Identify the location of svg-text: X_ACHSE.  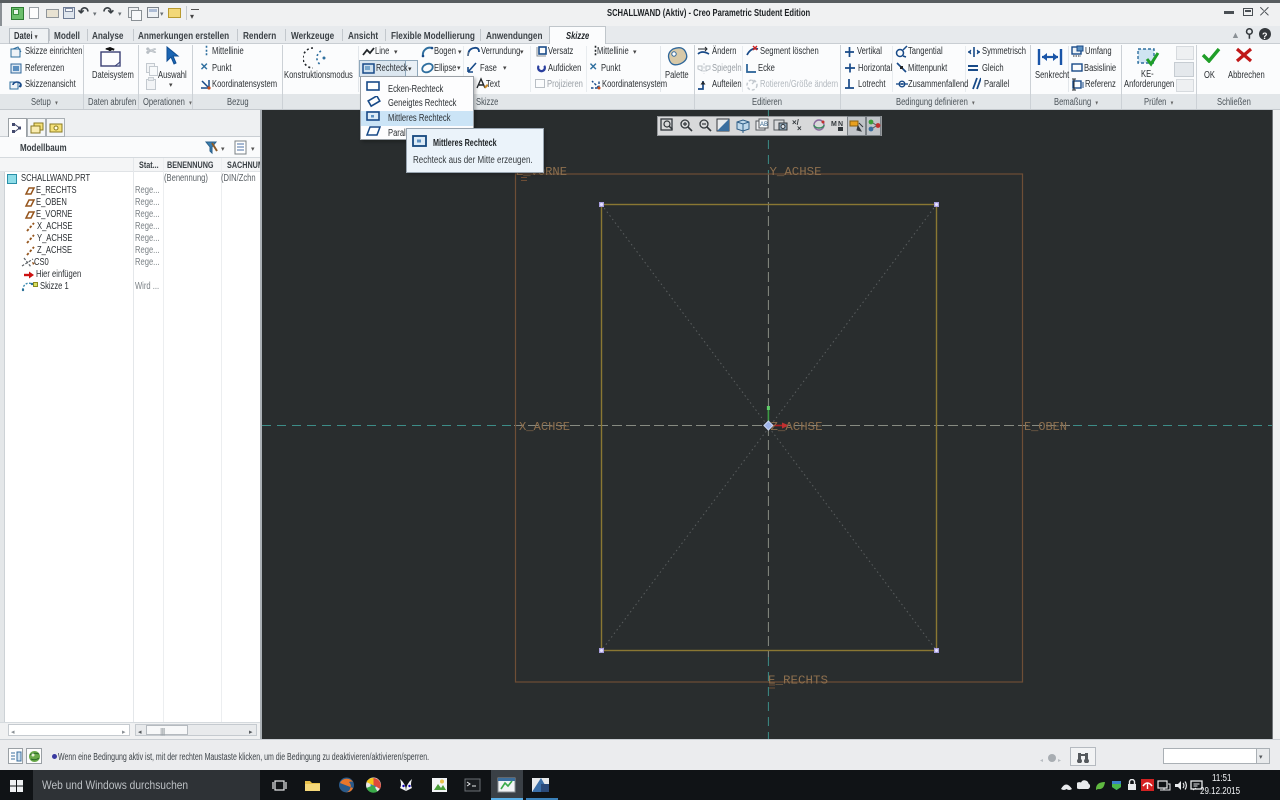
(544, 427).